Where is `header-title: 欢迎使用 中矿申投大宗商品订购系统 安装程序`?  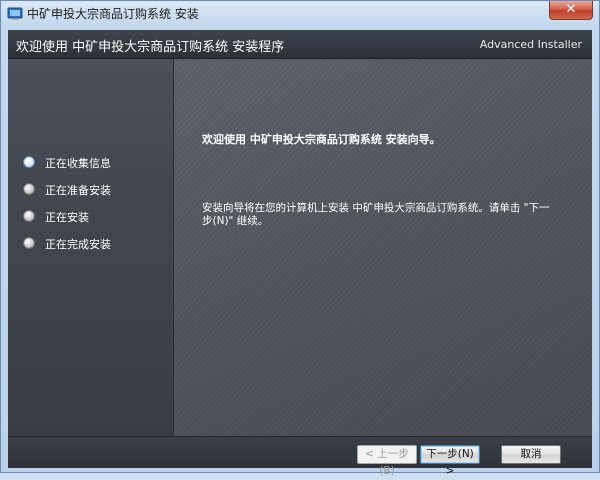
header-title: 欢迎使用 中矿申投大宗商品订购系统 安装程序 is located at coordinates (150, 47).